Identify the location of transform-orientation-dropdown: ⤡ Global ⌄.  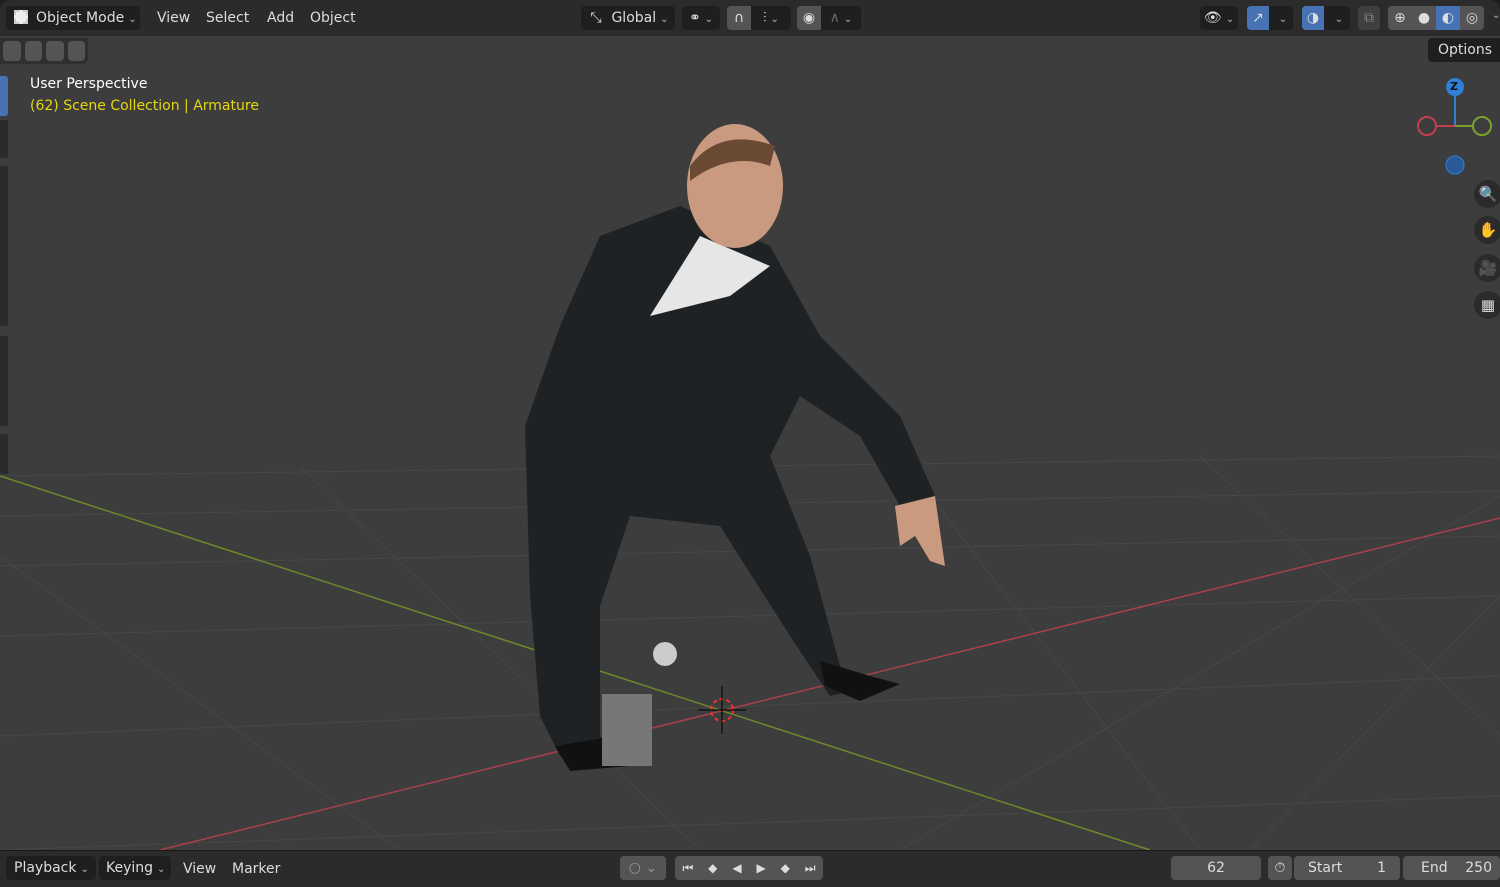
(628, 18).